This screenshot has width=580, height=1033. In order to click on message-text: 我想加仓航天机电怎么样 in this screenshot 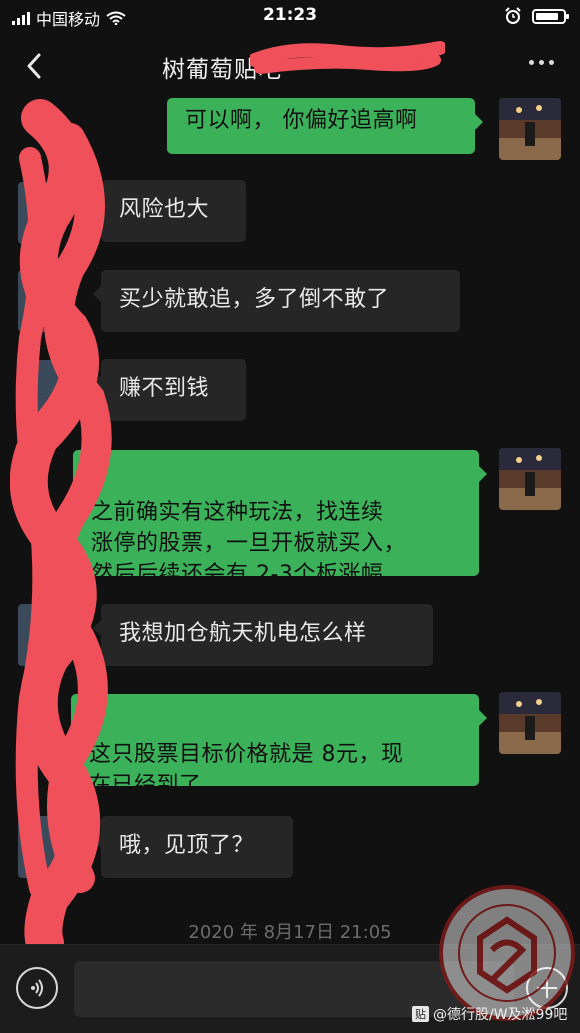, I will do `click(243, 633)`.